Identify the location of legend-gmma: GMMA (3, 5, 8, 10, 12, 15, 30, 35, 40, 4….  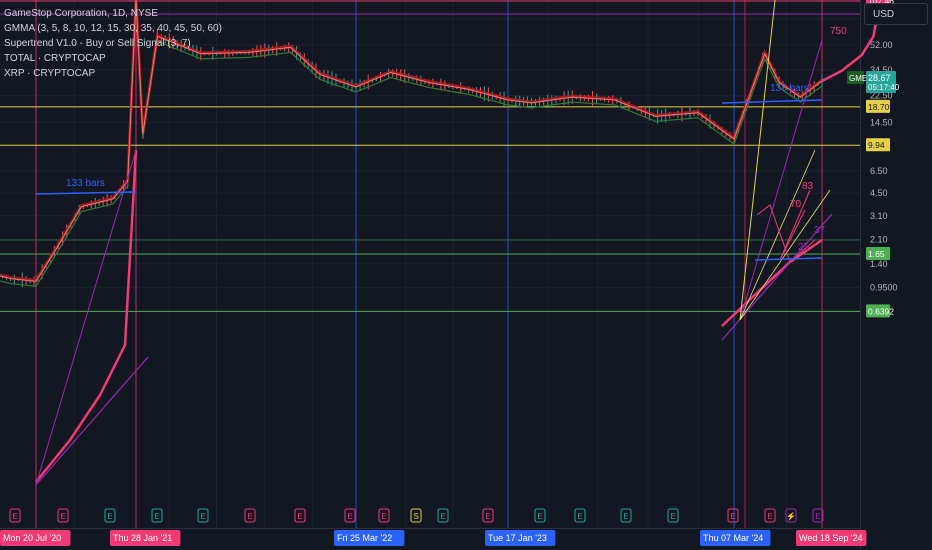
(113, 28).